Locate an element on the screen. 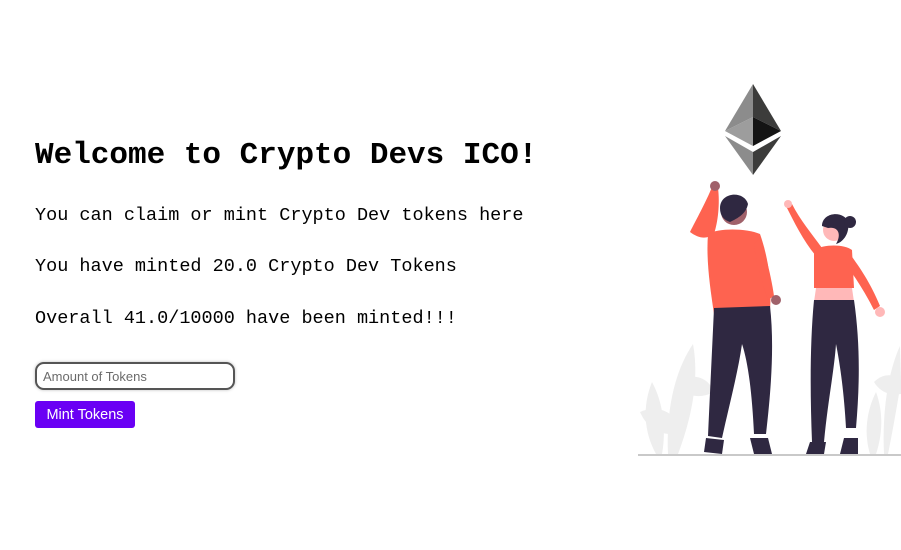  minted-count-text: You have minted 20.0 Crypto Dev Tokens is located at coordinates (246, 266).